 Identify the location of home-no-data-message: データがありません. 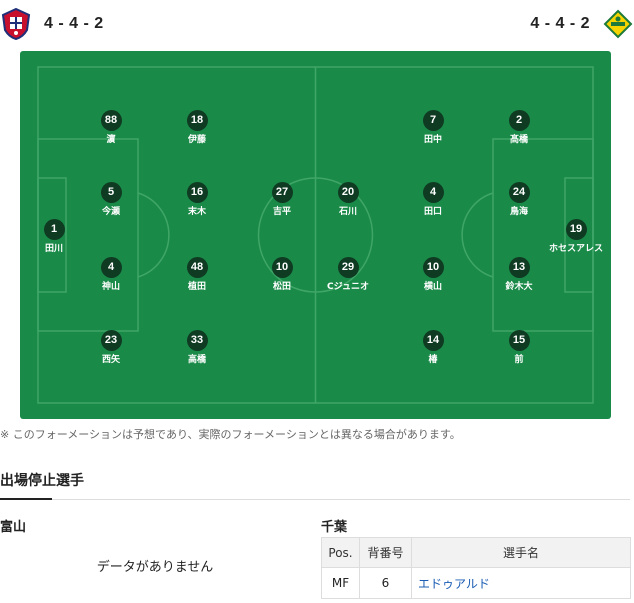
(155, 567).